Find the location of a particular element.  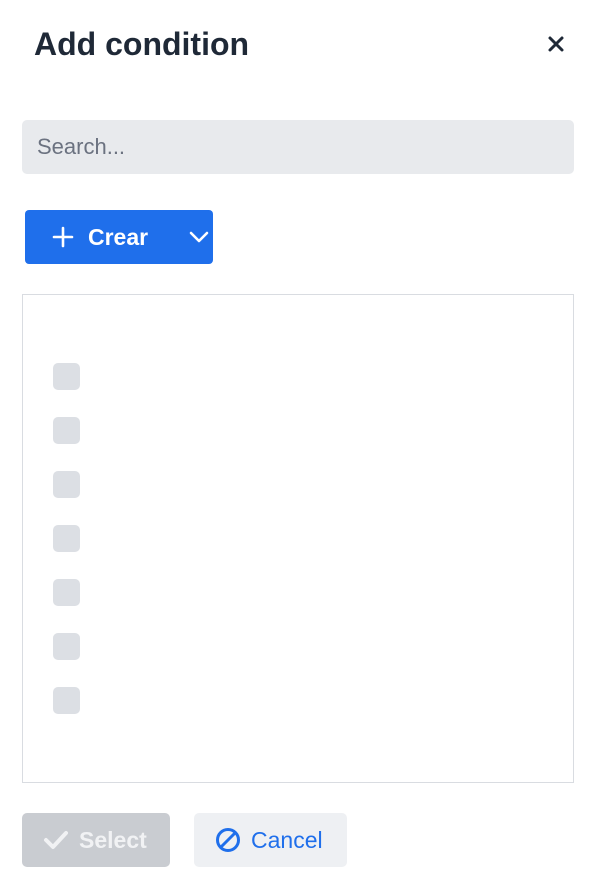

select-button: Select is located at coordinates (96, 840).